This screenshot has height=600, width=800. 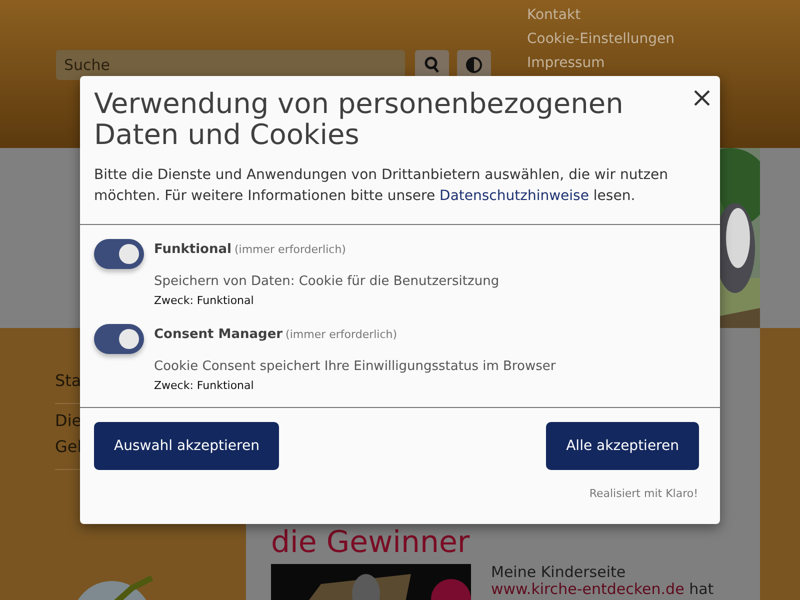 I want to click on nav-link: Cookie-Einstellungen, so click(x=600, y=39).